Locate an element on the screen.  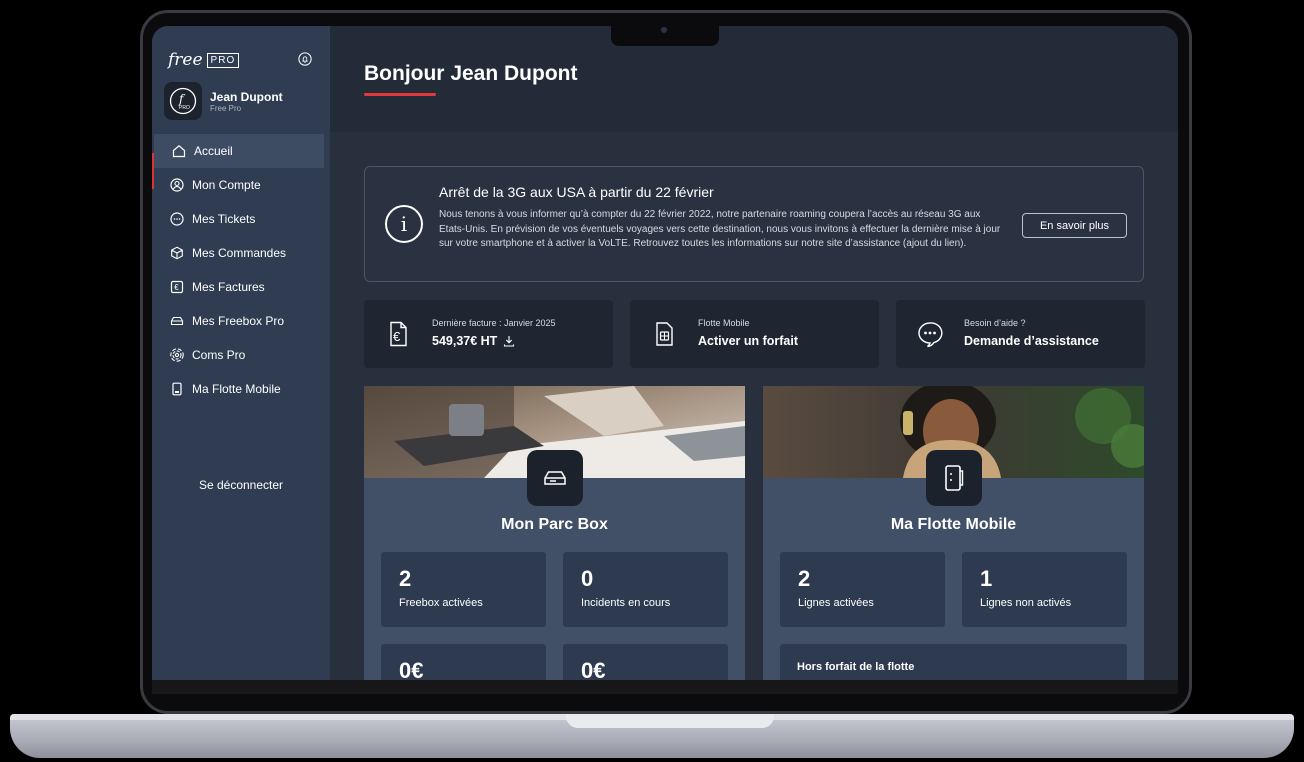
info-icon: i is located at coordinates (404, 224).